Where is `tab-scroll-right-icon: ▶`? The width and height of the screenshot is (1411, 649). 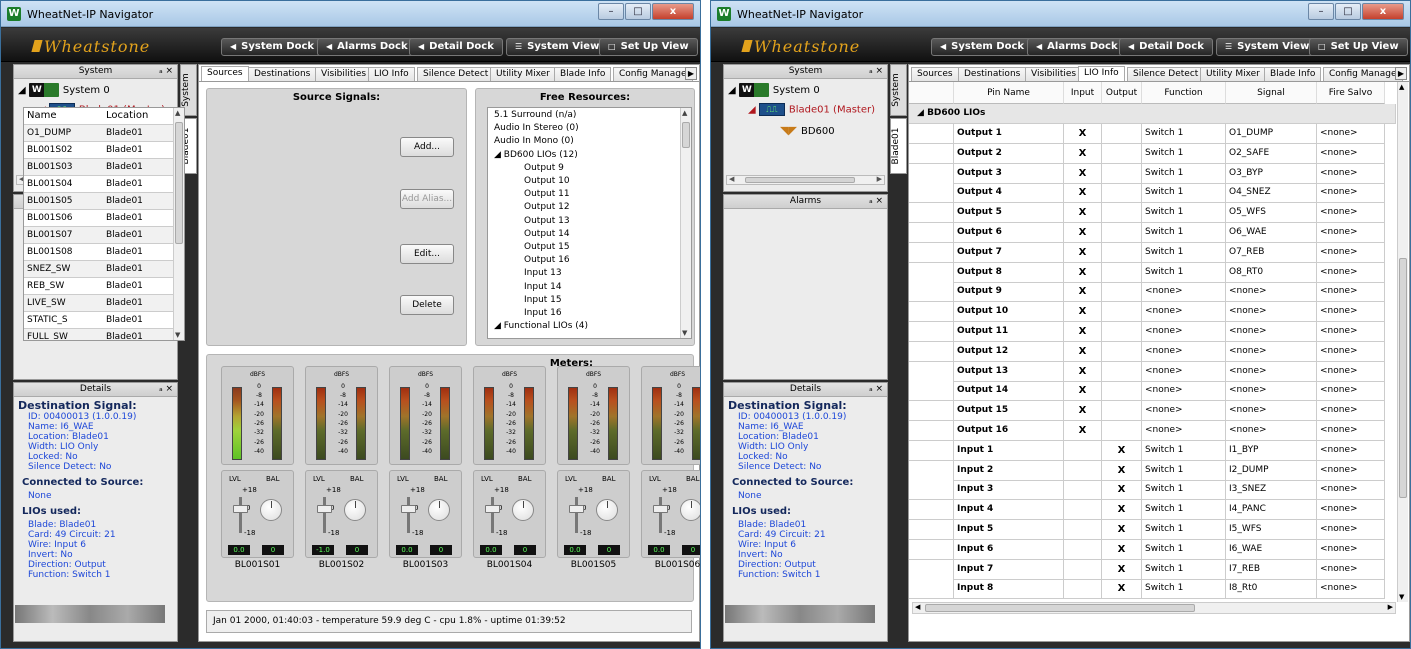 tab-scroll-right-icon: ▶ is located at coordinates (1401, 73).